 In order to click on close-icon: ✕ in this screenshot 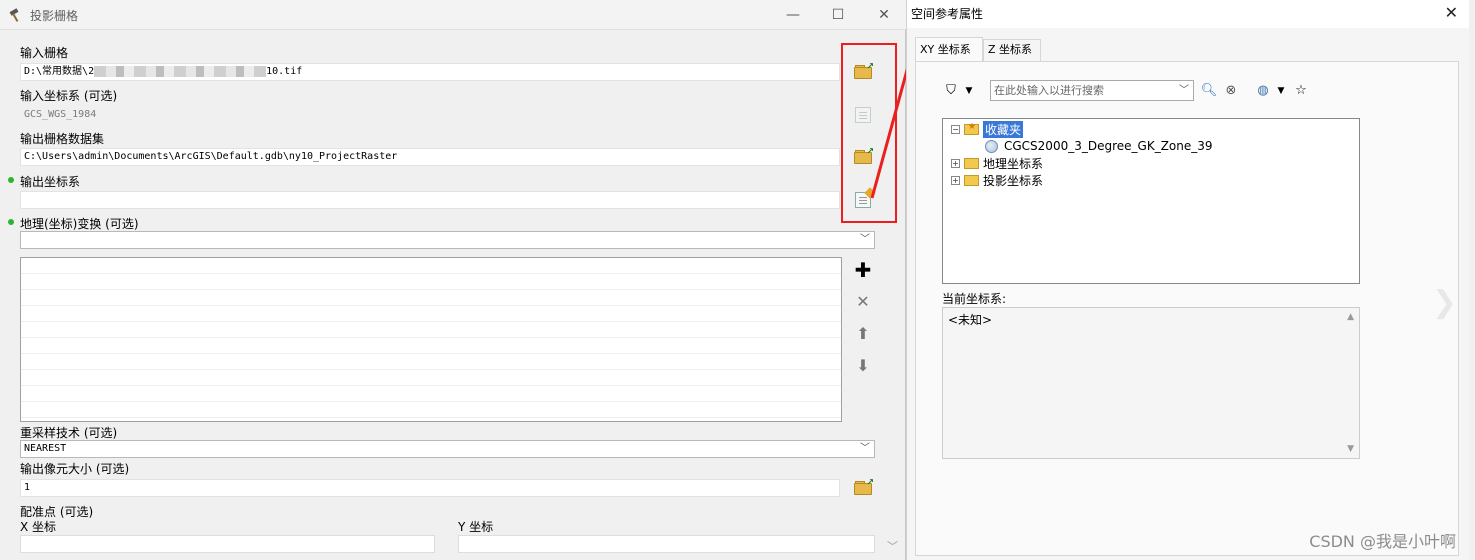, I will do `click(1451, 12)`.